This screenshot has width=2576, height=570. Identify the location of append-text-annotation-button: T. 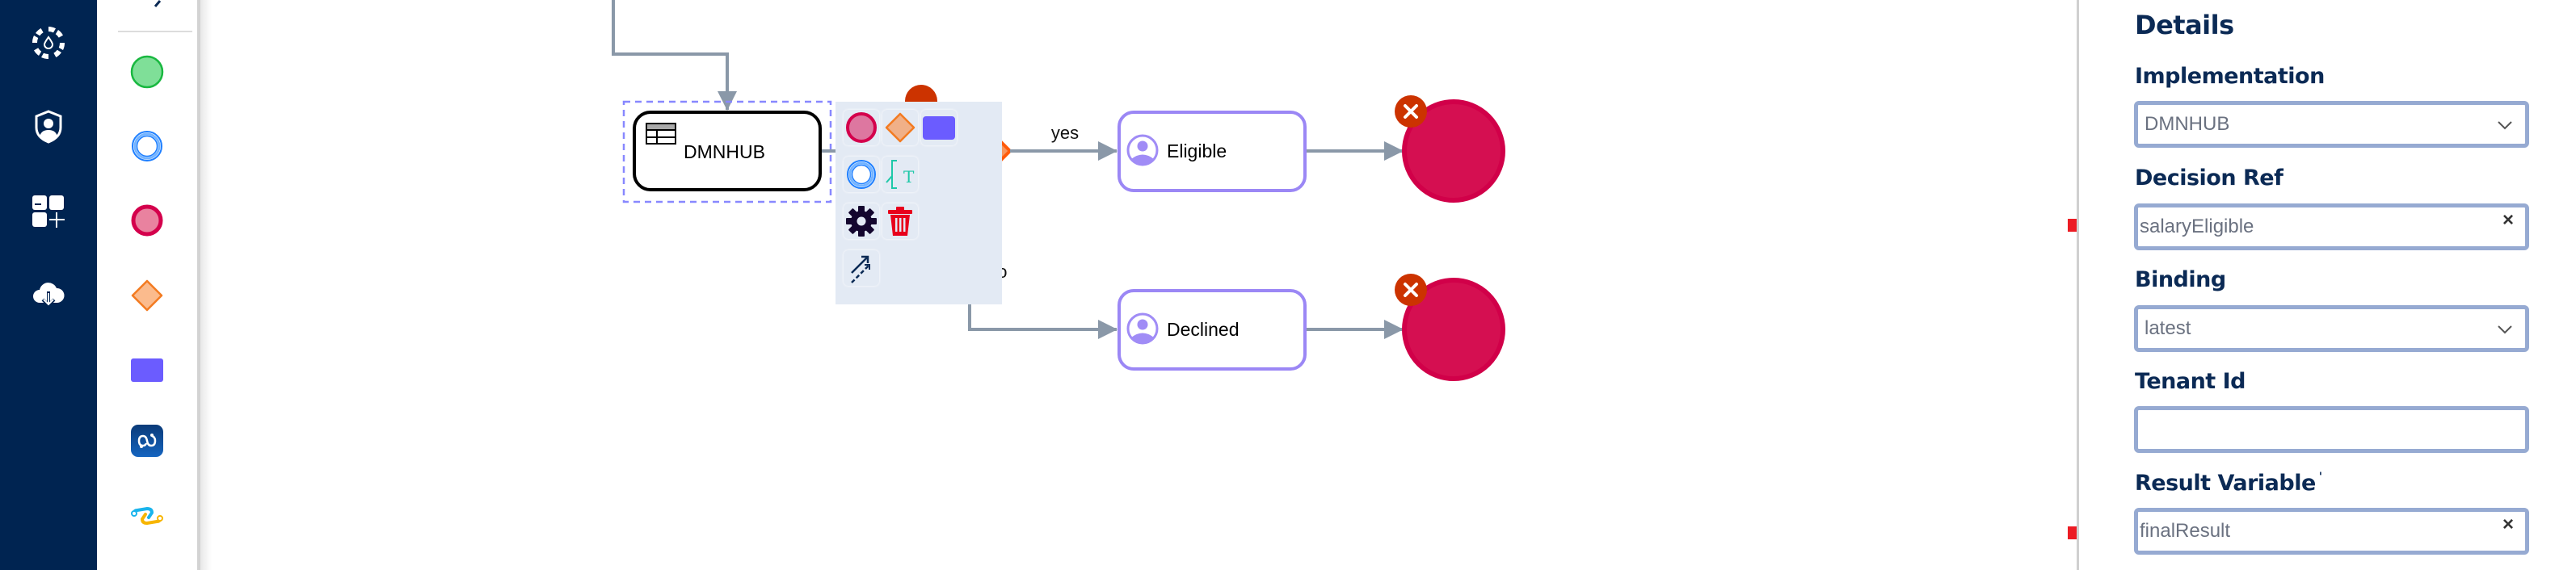
(900, 175).